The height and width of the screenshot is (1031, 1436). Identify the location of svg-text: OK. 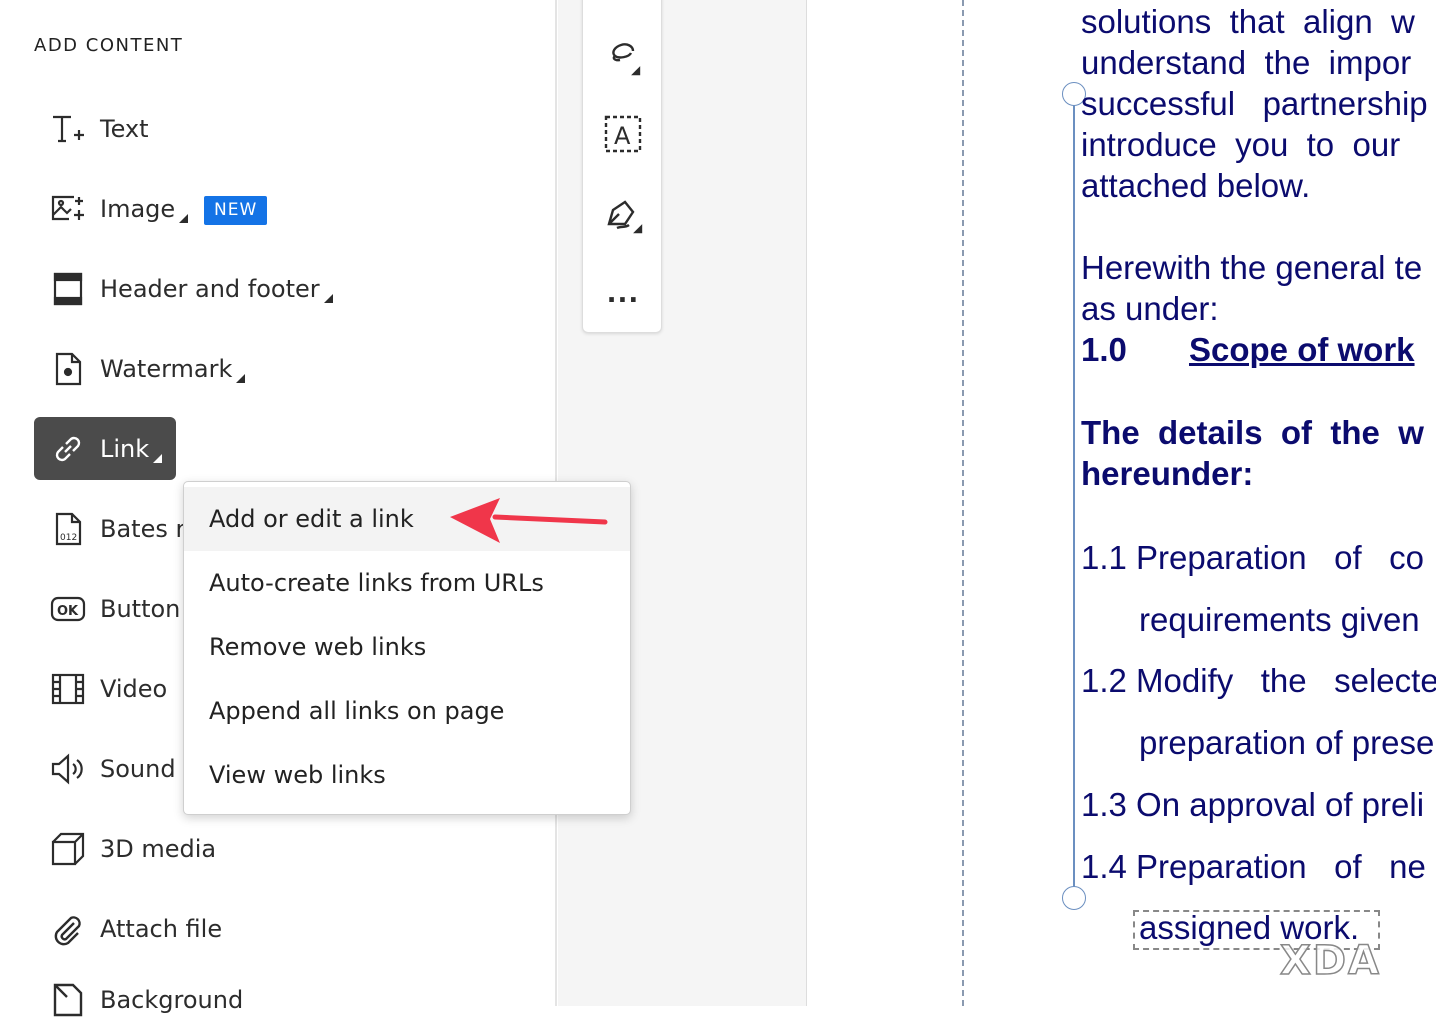
(68, 611).